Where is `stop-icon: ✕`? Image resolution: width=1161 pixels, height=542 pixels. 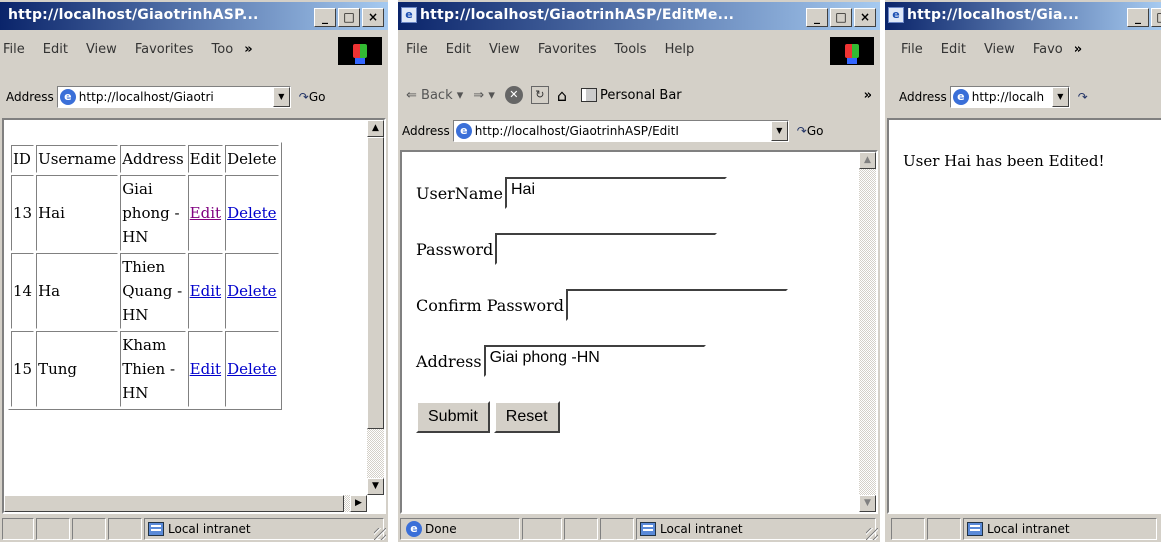 stop-icon: ✕ is located at coordinates (513, 95).